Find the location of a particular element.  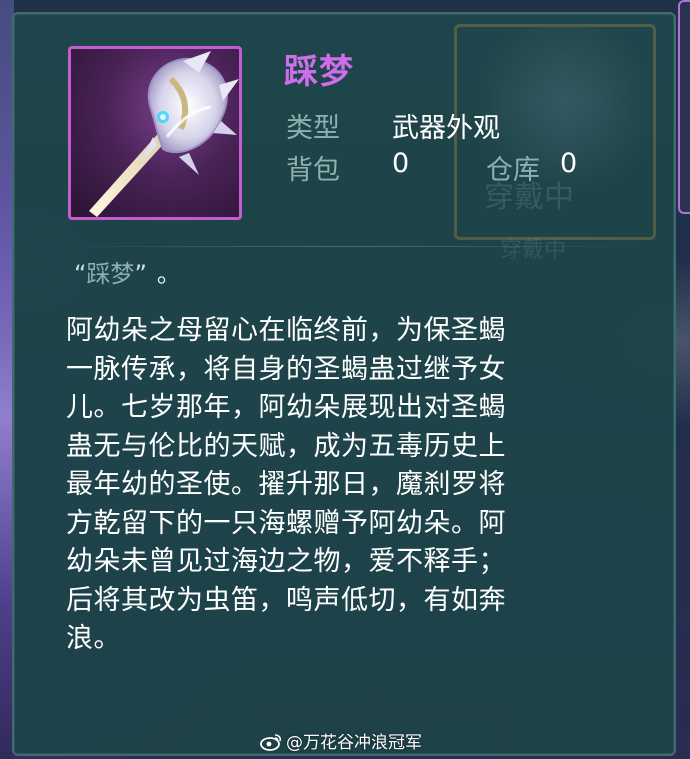

item-icon-frame is located at coordinates (155, 133).